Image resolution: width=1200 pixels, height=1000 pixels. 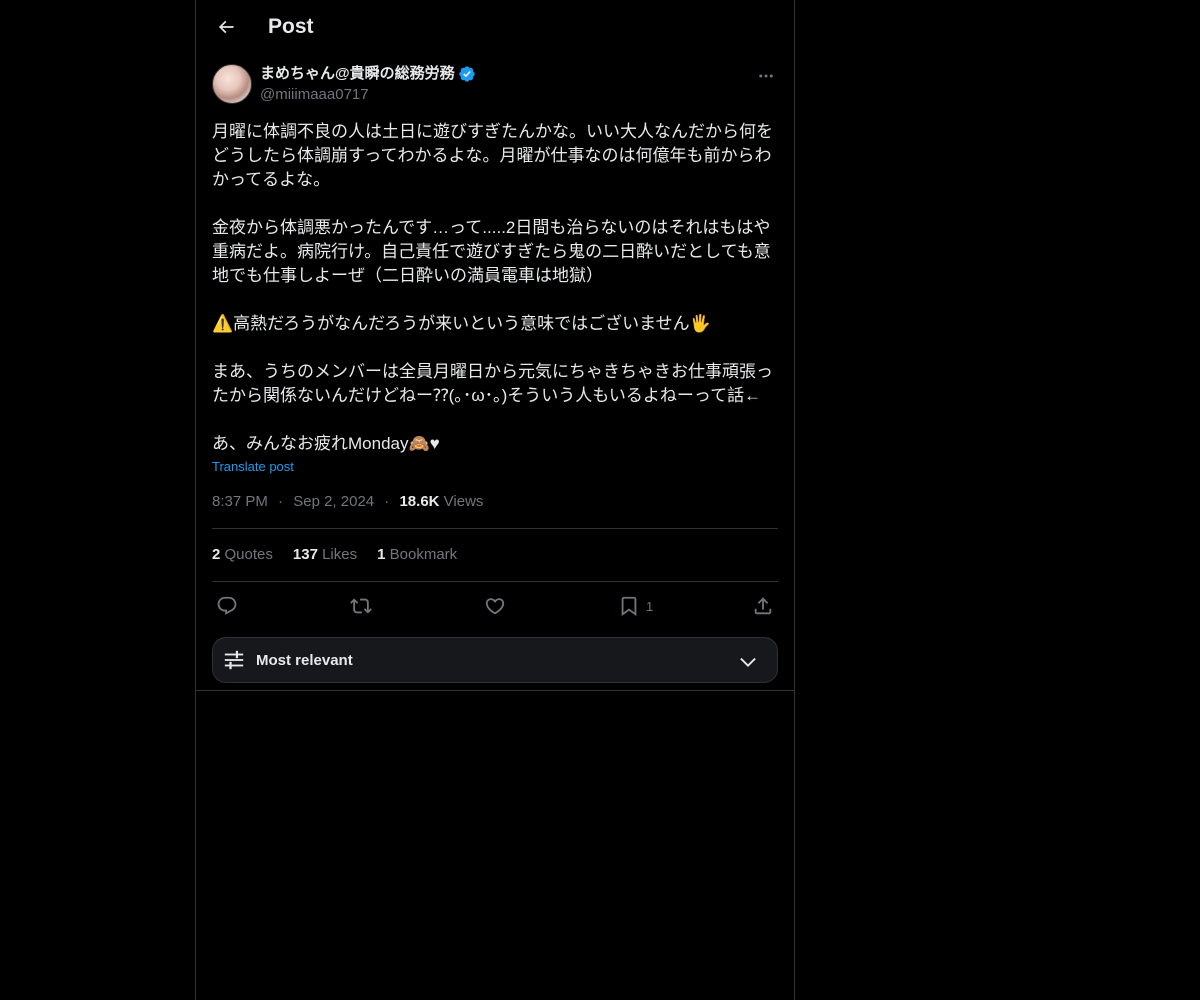 I want to click on chevron-down-icon, so click(x=748, y=662).